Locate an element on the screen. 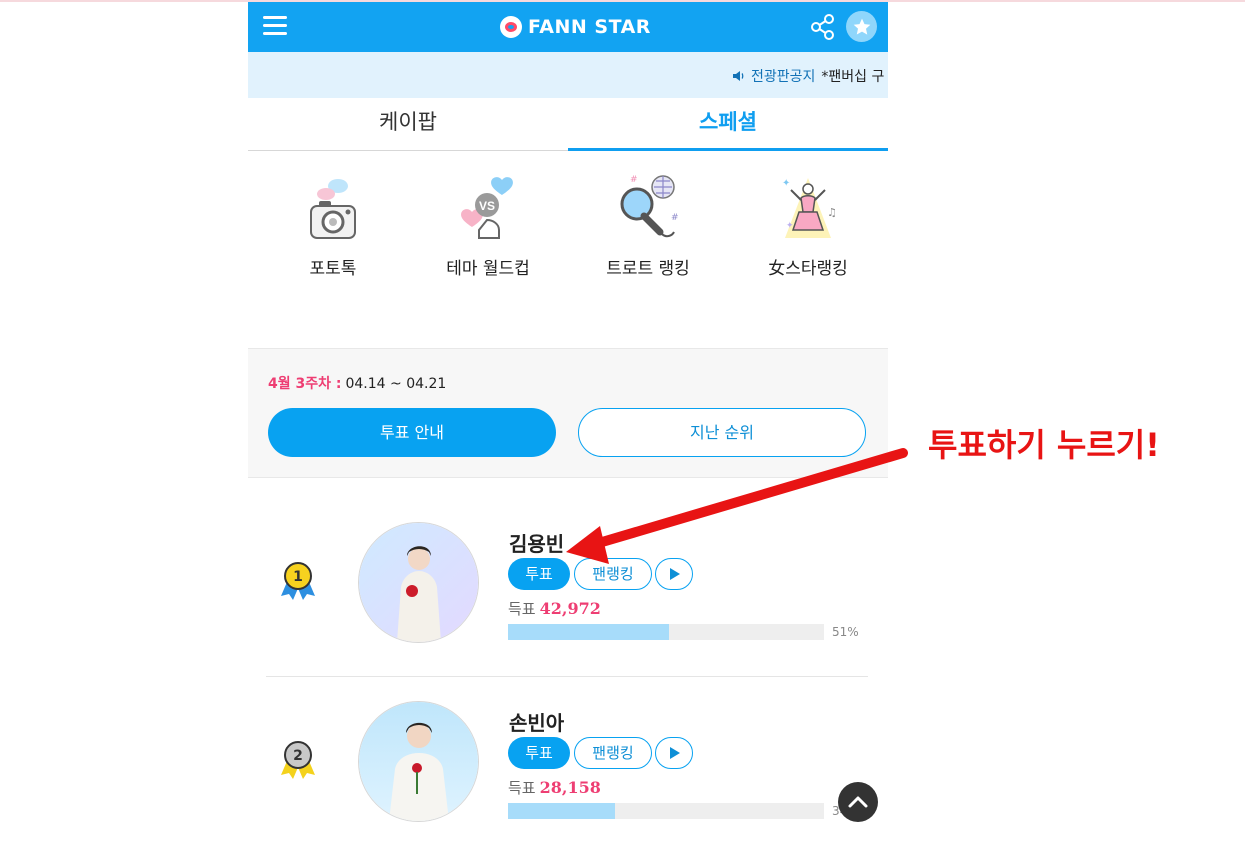 This screenshot has width=1245, height=843. category-label: 트로트 랭킹 is located at coordinates (648, 269).